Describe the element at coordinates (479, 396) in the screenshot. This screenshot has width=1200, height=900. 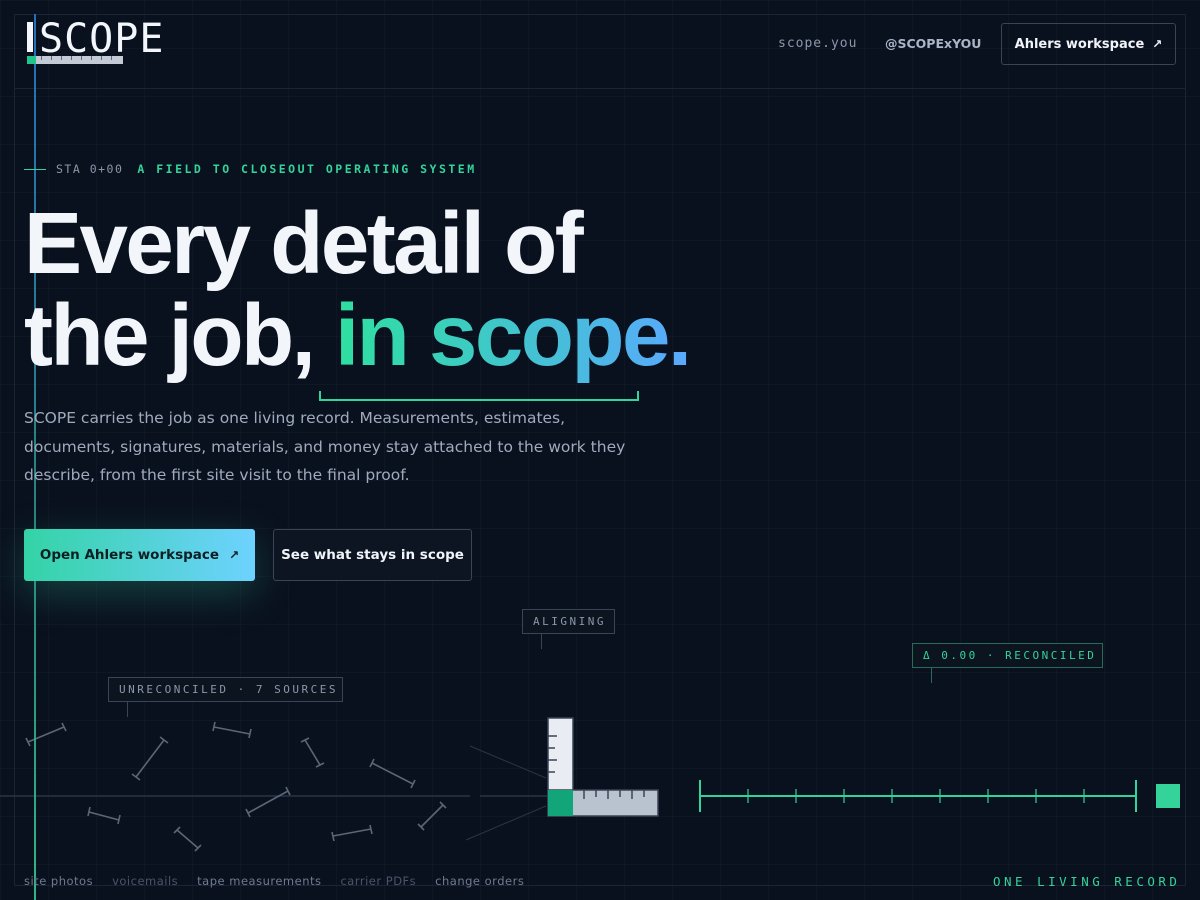
I see `headline-bracket` at that location.